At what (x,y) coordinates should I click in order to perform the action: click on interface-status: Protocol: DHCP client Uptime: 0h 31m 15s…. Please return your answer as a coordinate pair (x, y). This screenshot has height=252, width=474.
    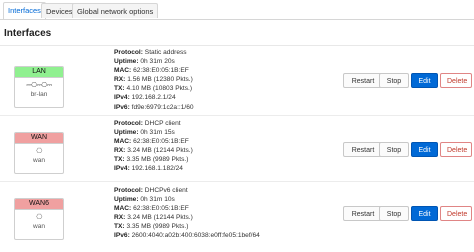
    Looking at the image, I should click on (153, 146).